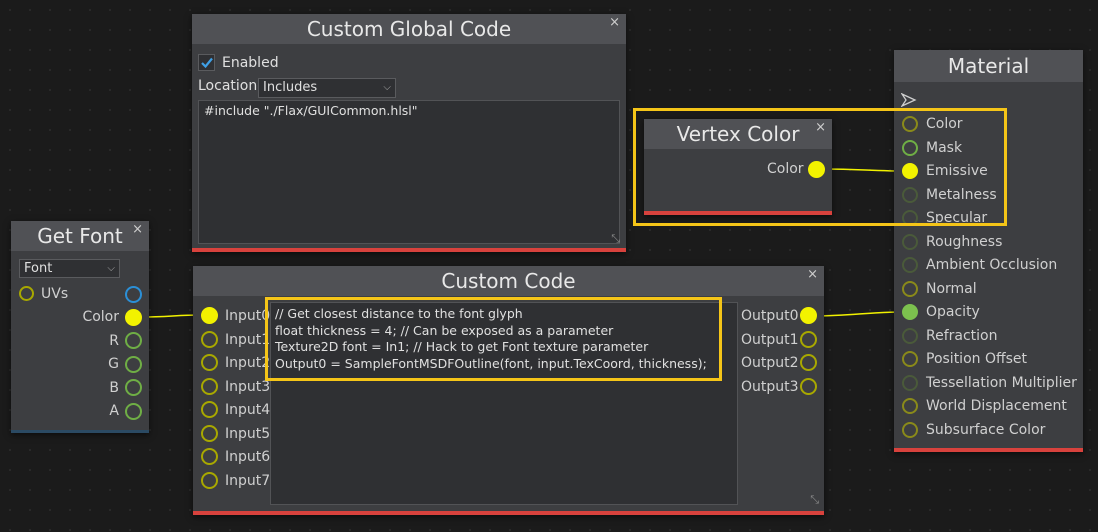 Image resolution: width=1098 pixels, height=532 pixels. What do you see at coordinates (493, 339) in the screenshot?
I see `highlight-custom-code` at bounding box center [493, 339].